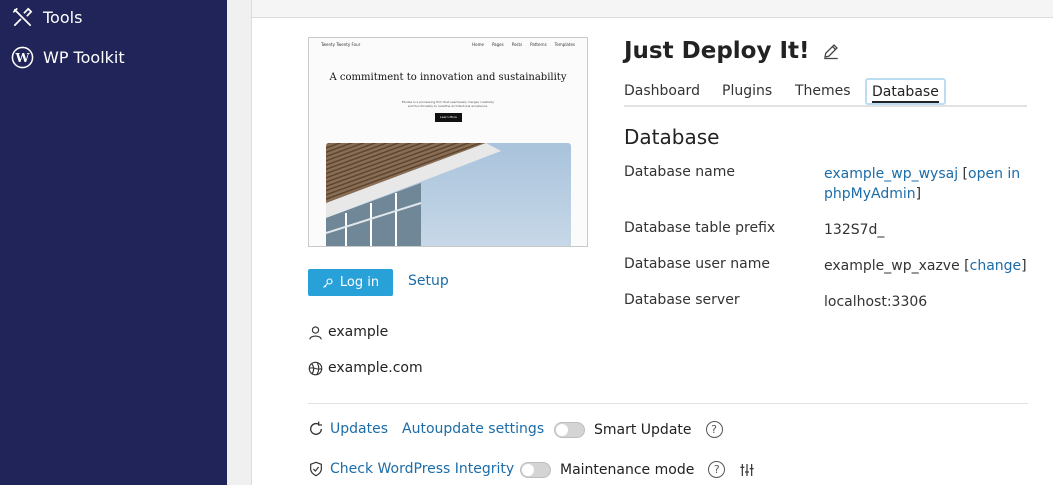  I want to click on check-integrity-link: Check WordPress Integrity, so click(422, 469).